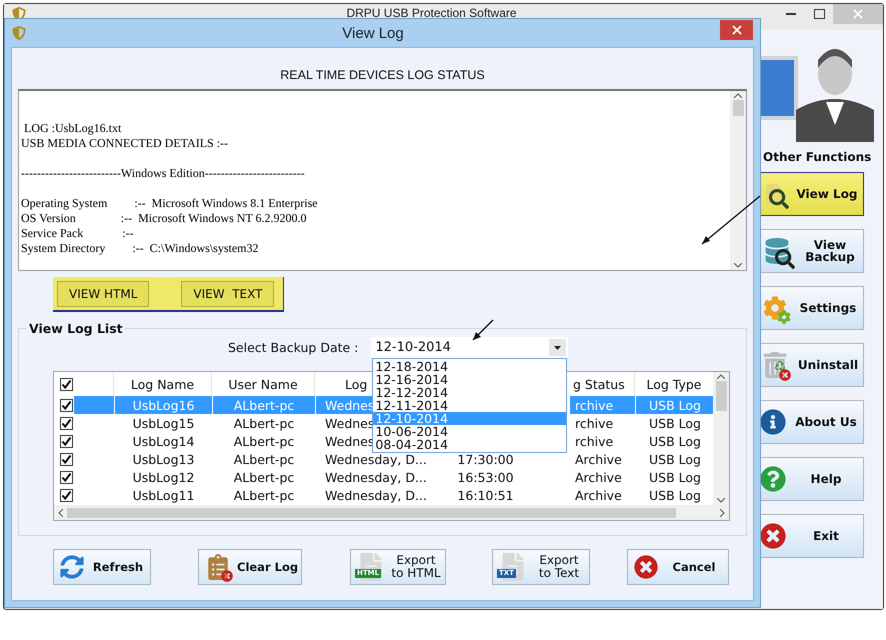 The height and width of the screenshot is (640, 886). I want to click on table-cell-text: UsbLog13, so click(164, 459).